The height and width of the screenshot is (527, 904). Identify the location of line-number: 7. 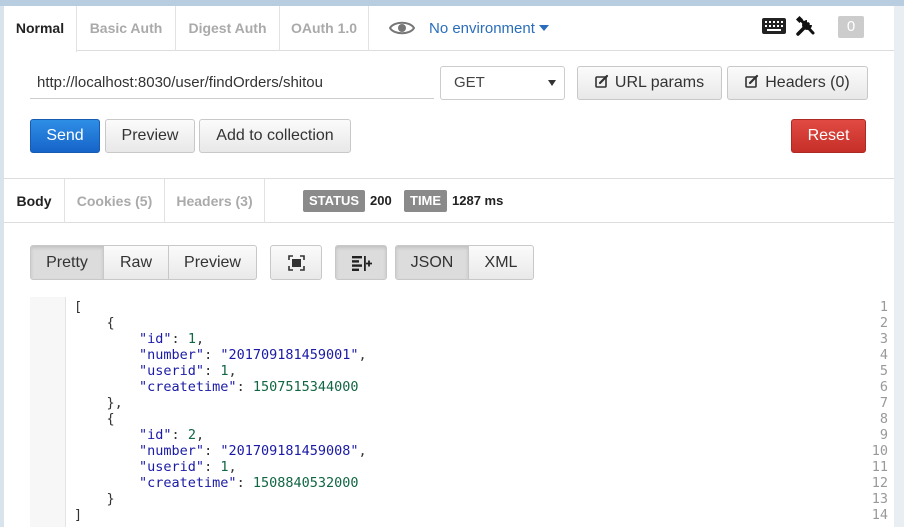
(883, 403).